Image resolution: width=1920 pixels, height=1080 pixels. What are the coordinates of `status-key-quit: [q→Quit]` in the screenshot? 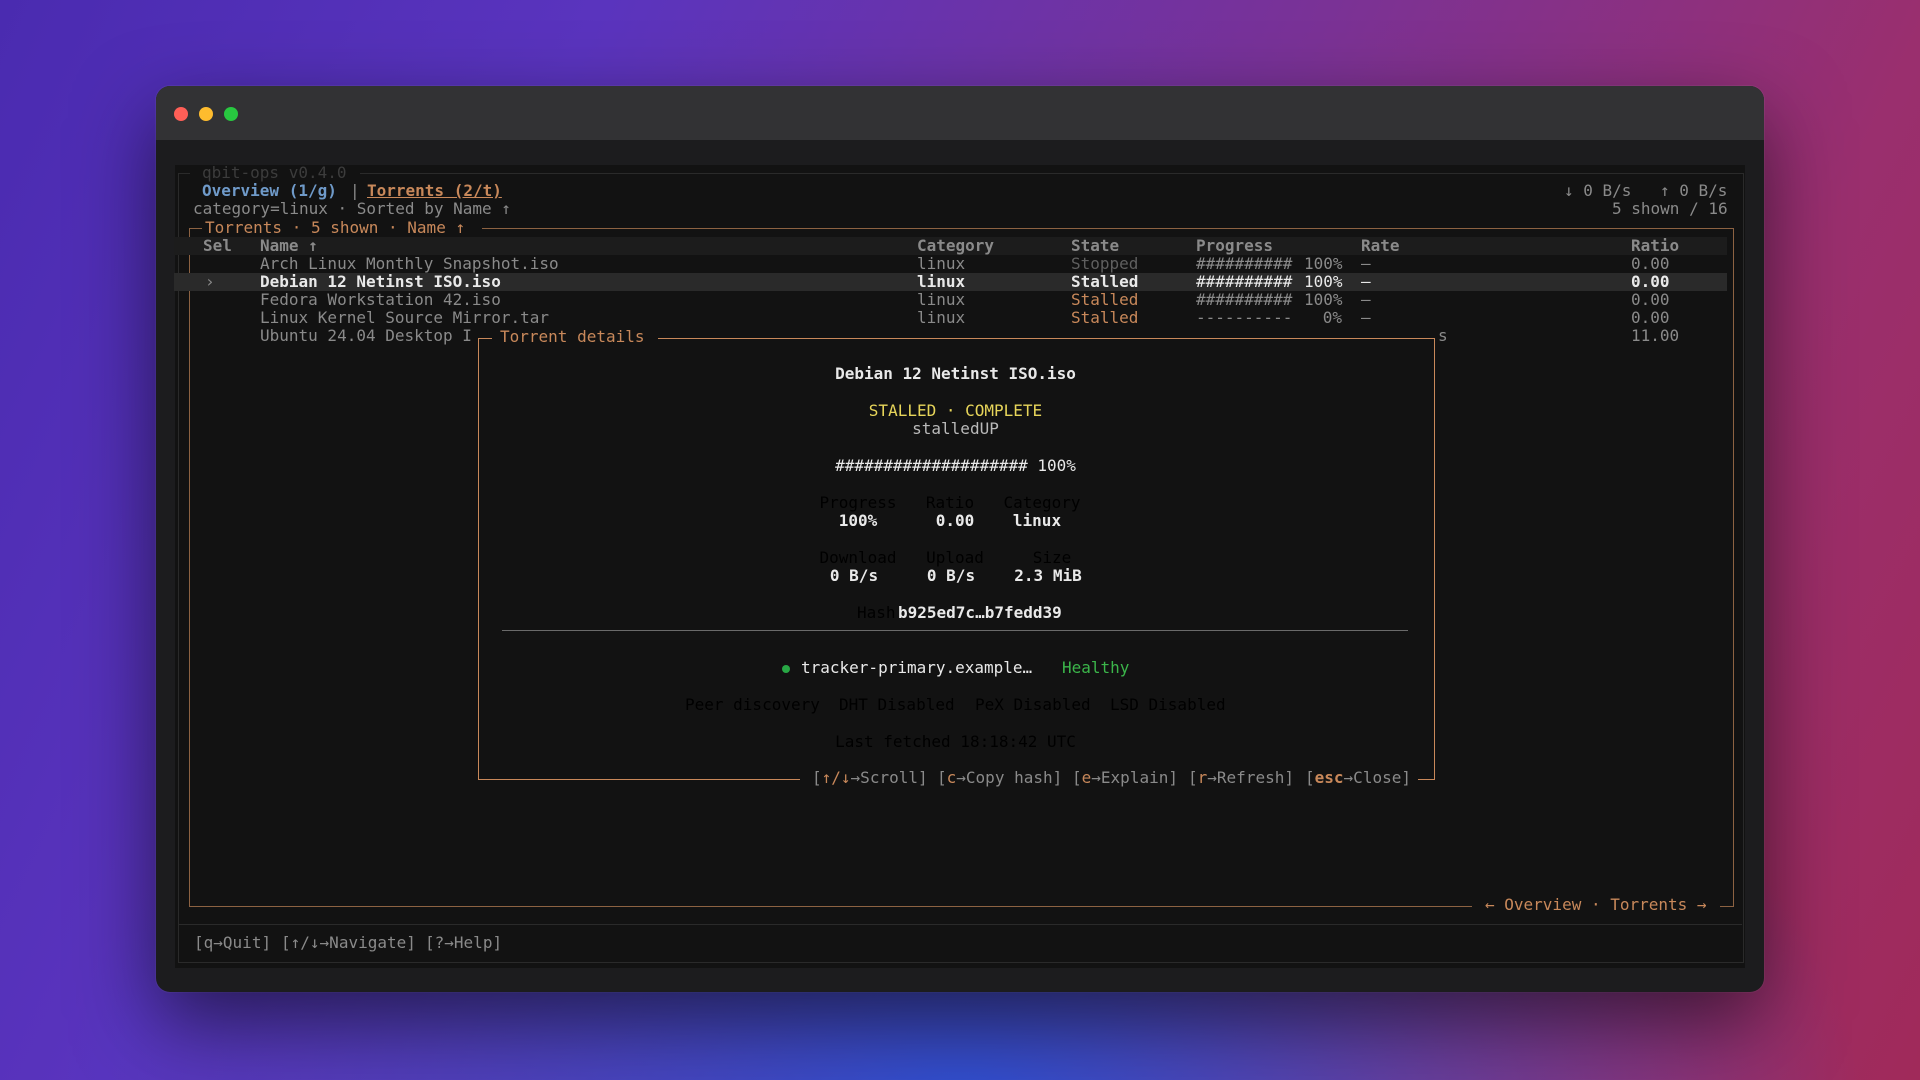 It's located at (232, 943).